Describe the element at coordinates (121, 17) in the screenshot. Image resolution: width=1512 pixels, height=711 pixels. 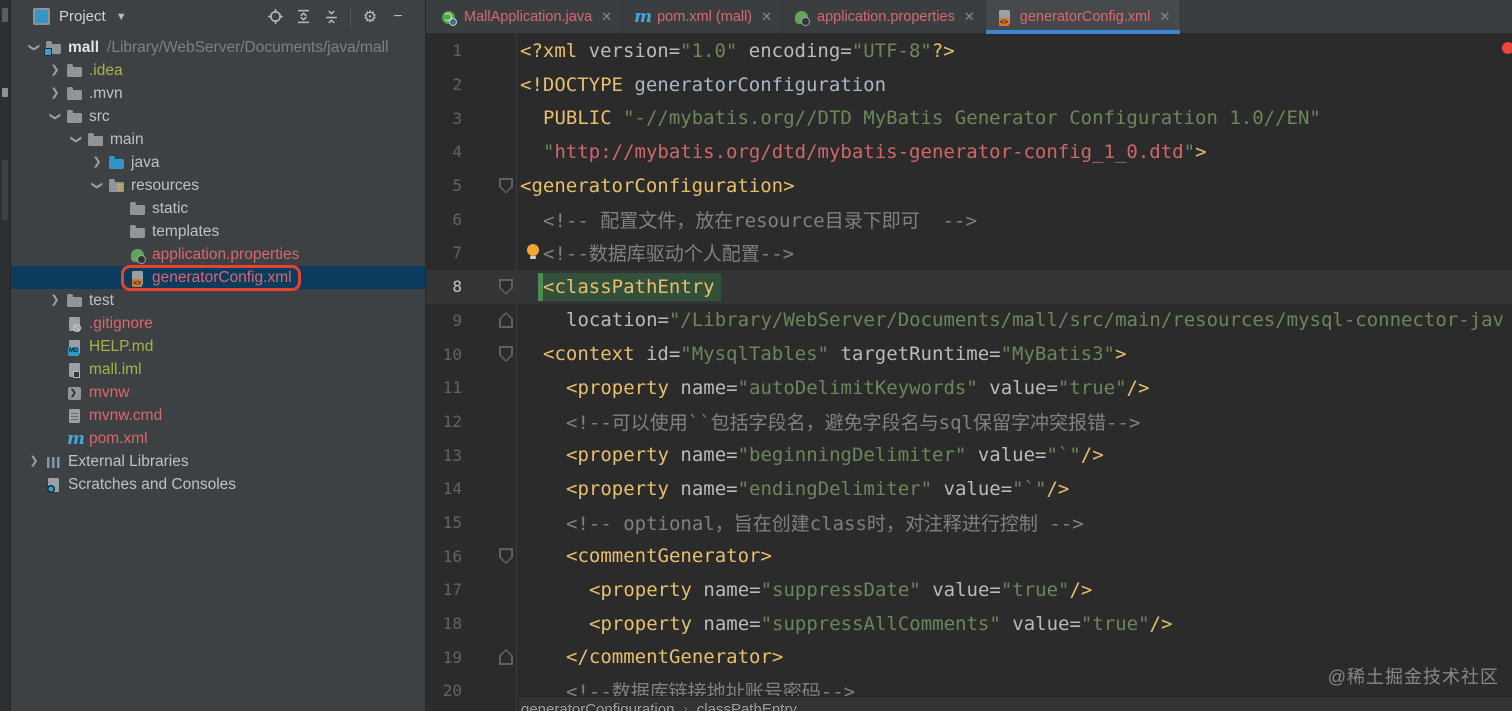
I see `chevron-down-icon: ▼` at that location.